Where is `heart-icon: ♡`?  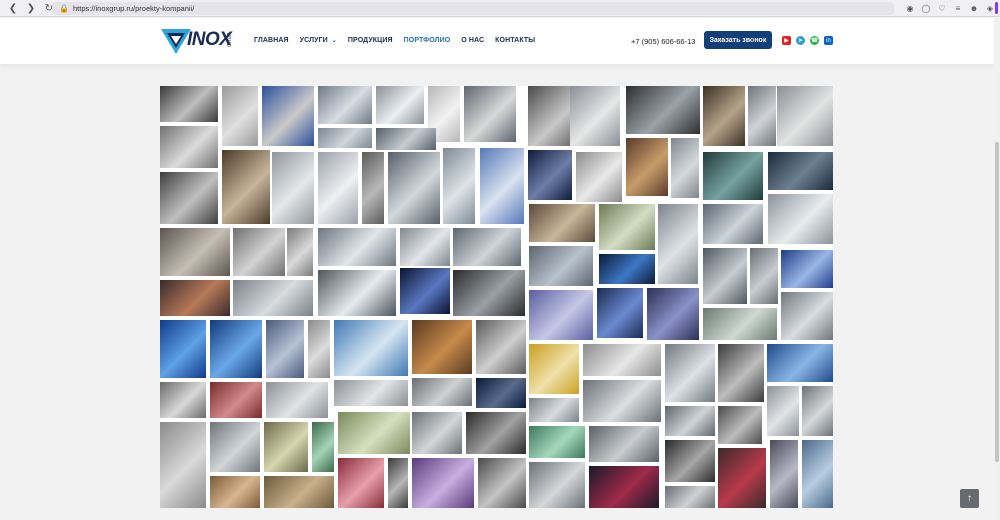 heart-icon: ♡ is located at coordinates (942, 8).